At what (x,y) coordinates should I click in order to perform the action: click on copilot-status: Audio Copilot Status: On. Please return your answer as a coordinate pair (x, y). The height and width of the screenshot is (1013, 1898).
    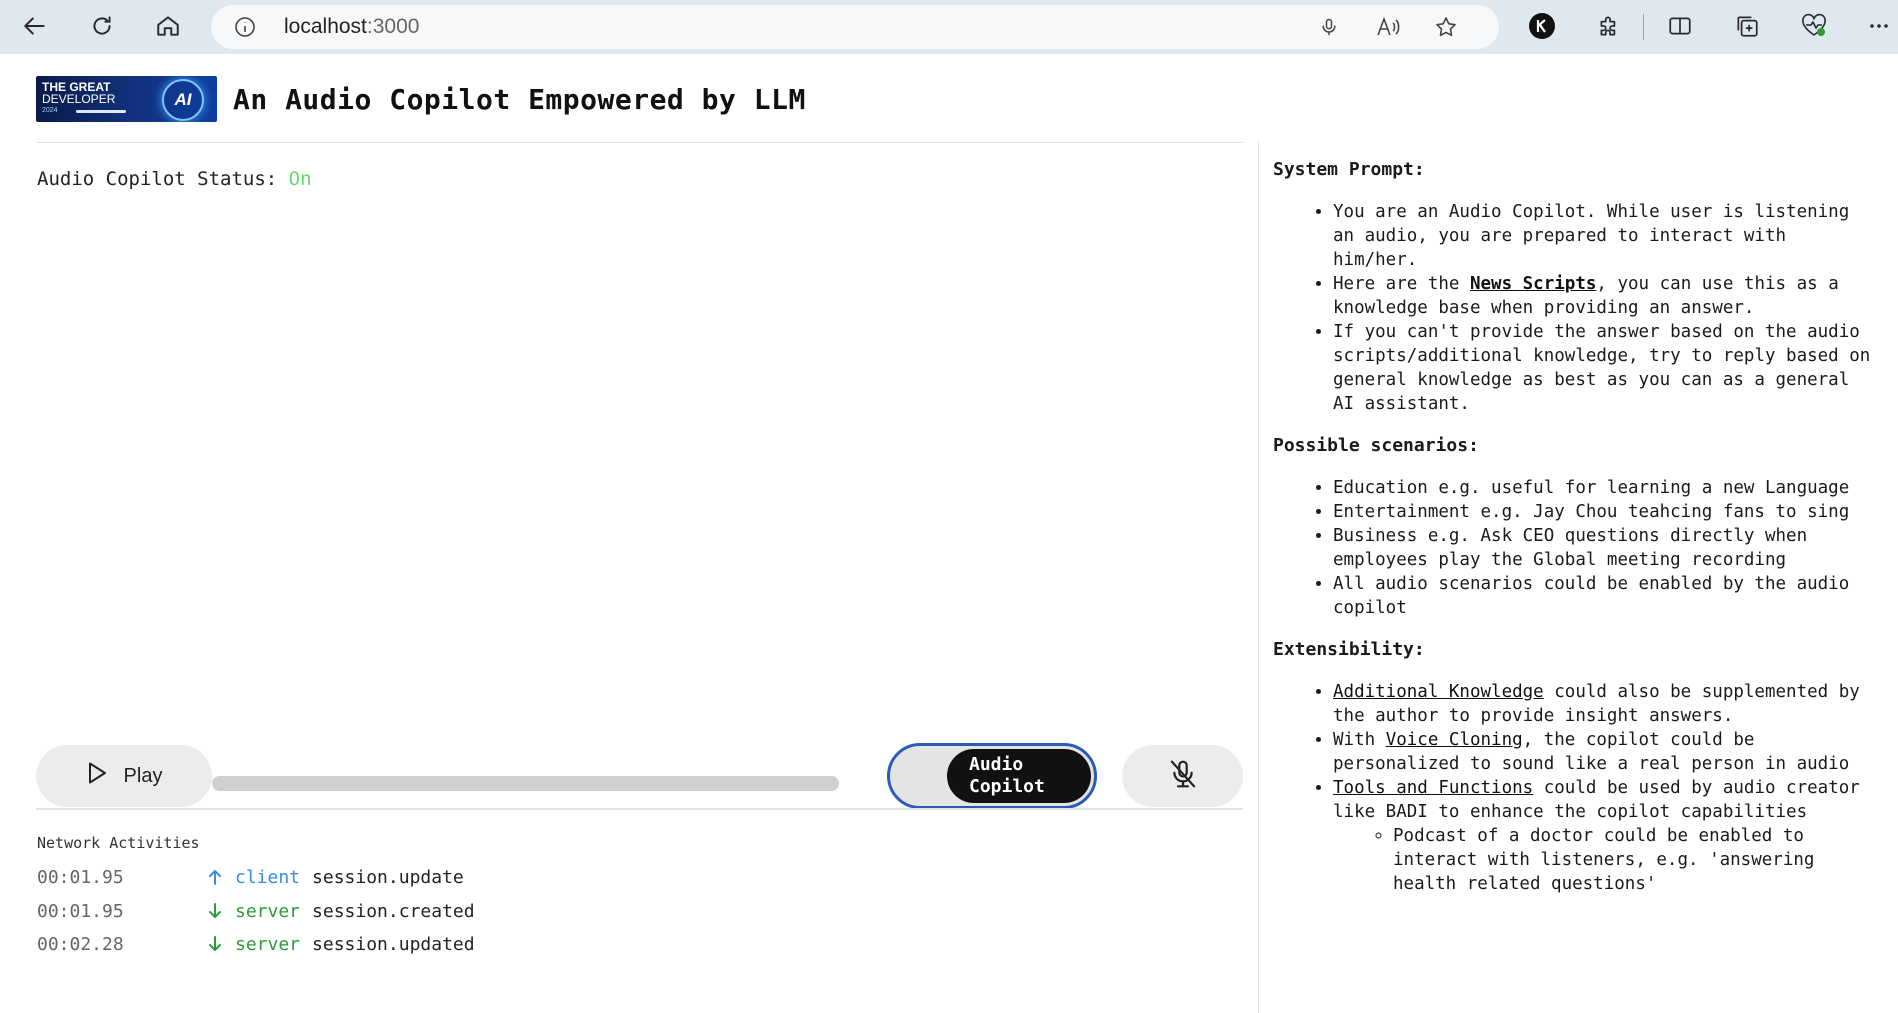
    Looking at the image, I should click on (174, 179).